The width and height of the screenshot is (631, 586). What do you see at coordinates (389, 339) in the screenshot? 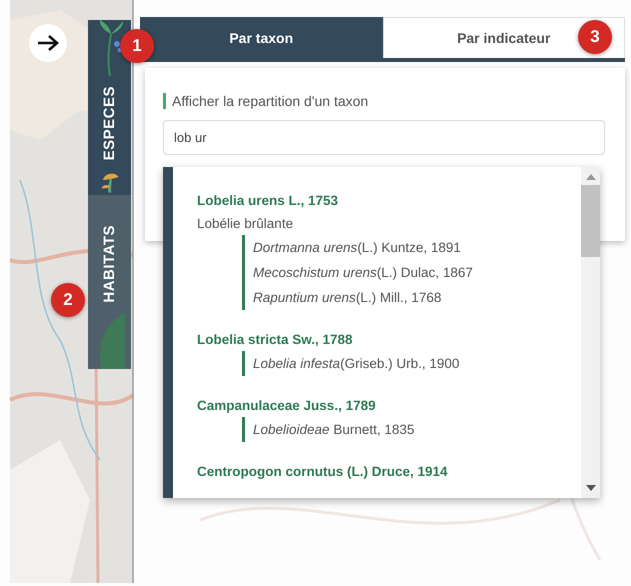
I see `taxon-name: Lobelia stricta Sw., 1788` at bounding box center [389, 339].